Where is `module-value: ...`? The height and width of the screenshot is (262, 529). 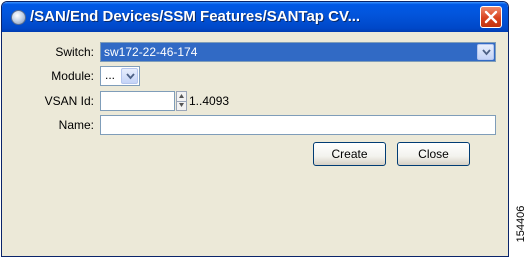
module-value: ... is located at coordinates (110, 75).